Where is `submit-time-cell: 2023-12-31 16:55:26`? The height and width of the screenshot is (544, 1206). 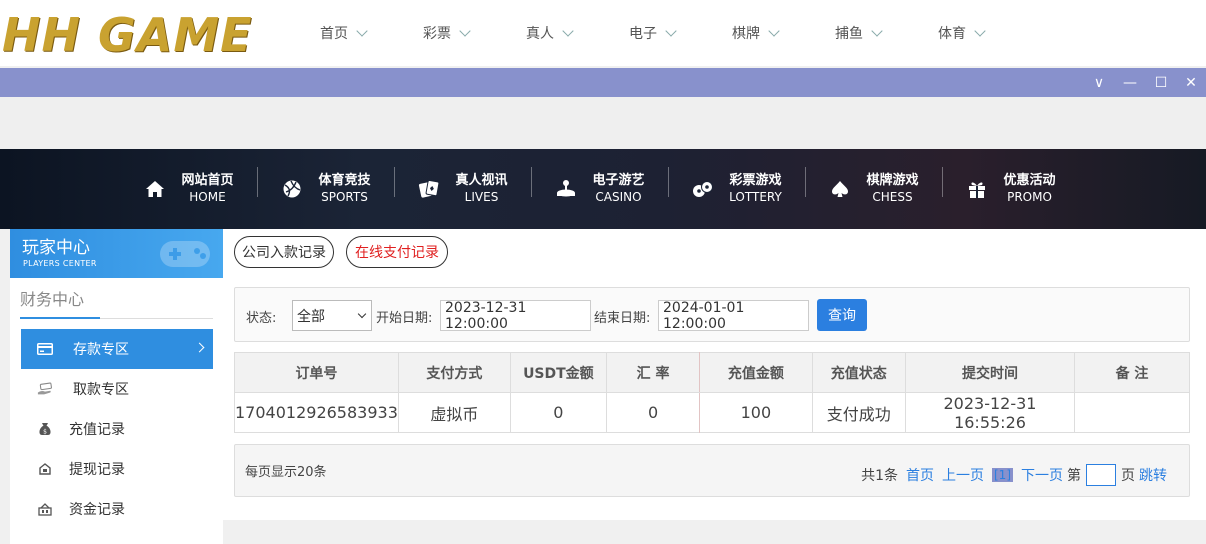 submit-time-cell: 2023-12-31 16:55:26 is located at coordinates (990, 412).